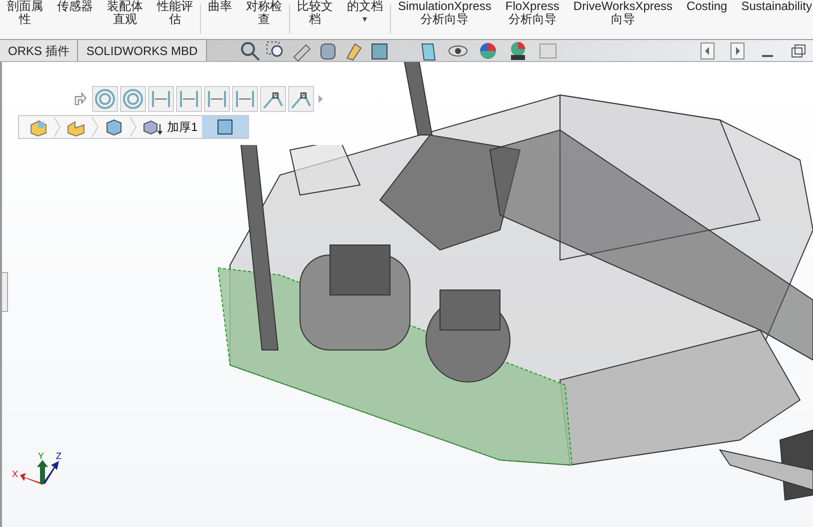  What do you see at coordinates (444, 19) in the screenshot?
I see `ribbon-button: SimulationXpress 分析向导` at bounding box center [444, 19].